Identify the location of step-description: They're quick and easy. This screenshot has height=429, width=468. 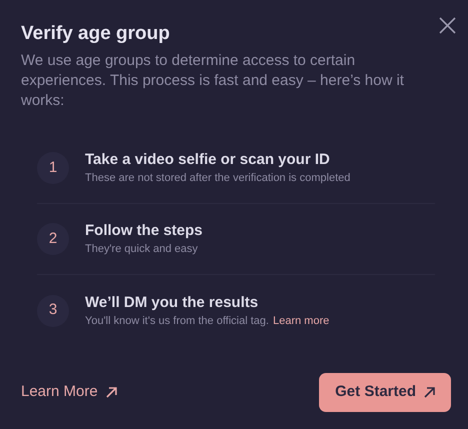
(141, 249).